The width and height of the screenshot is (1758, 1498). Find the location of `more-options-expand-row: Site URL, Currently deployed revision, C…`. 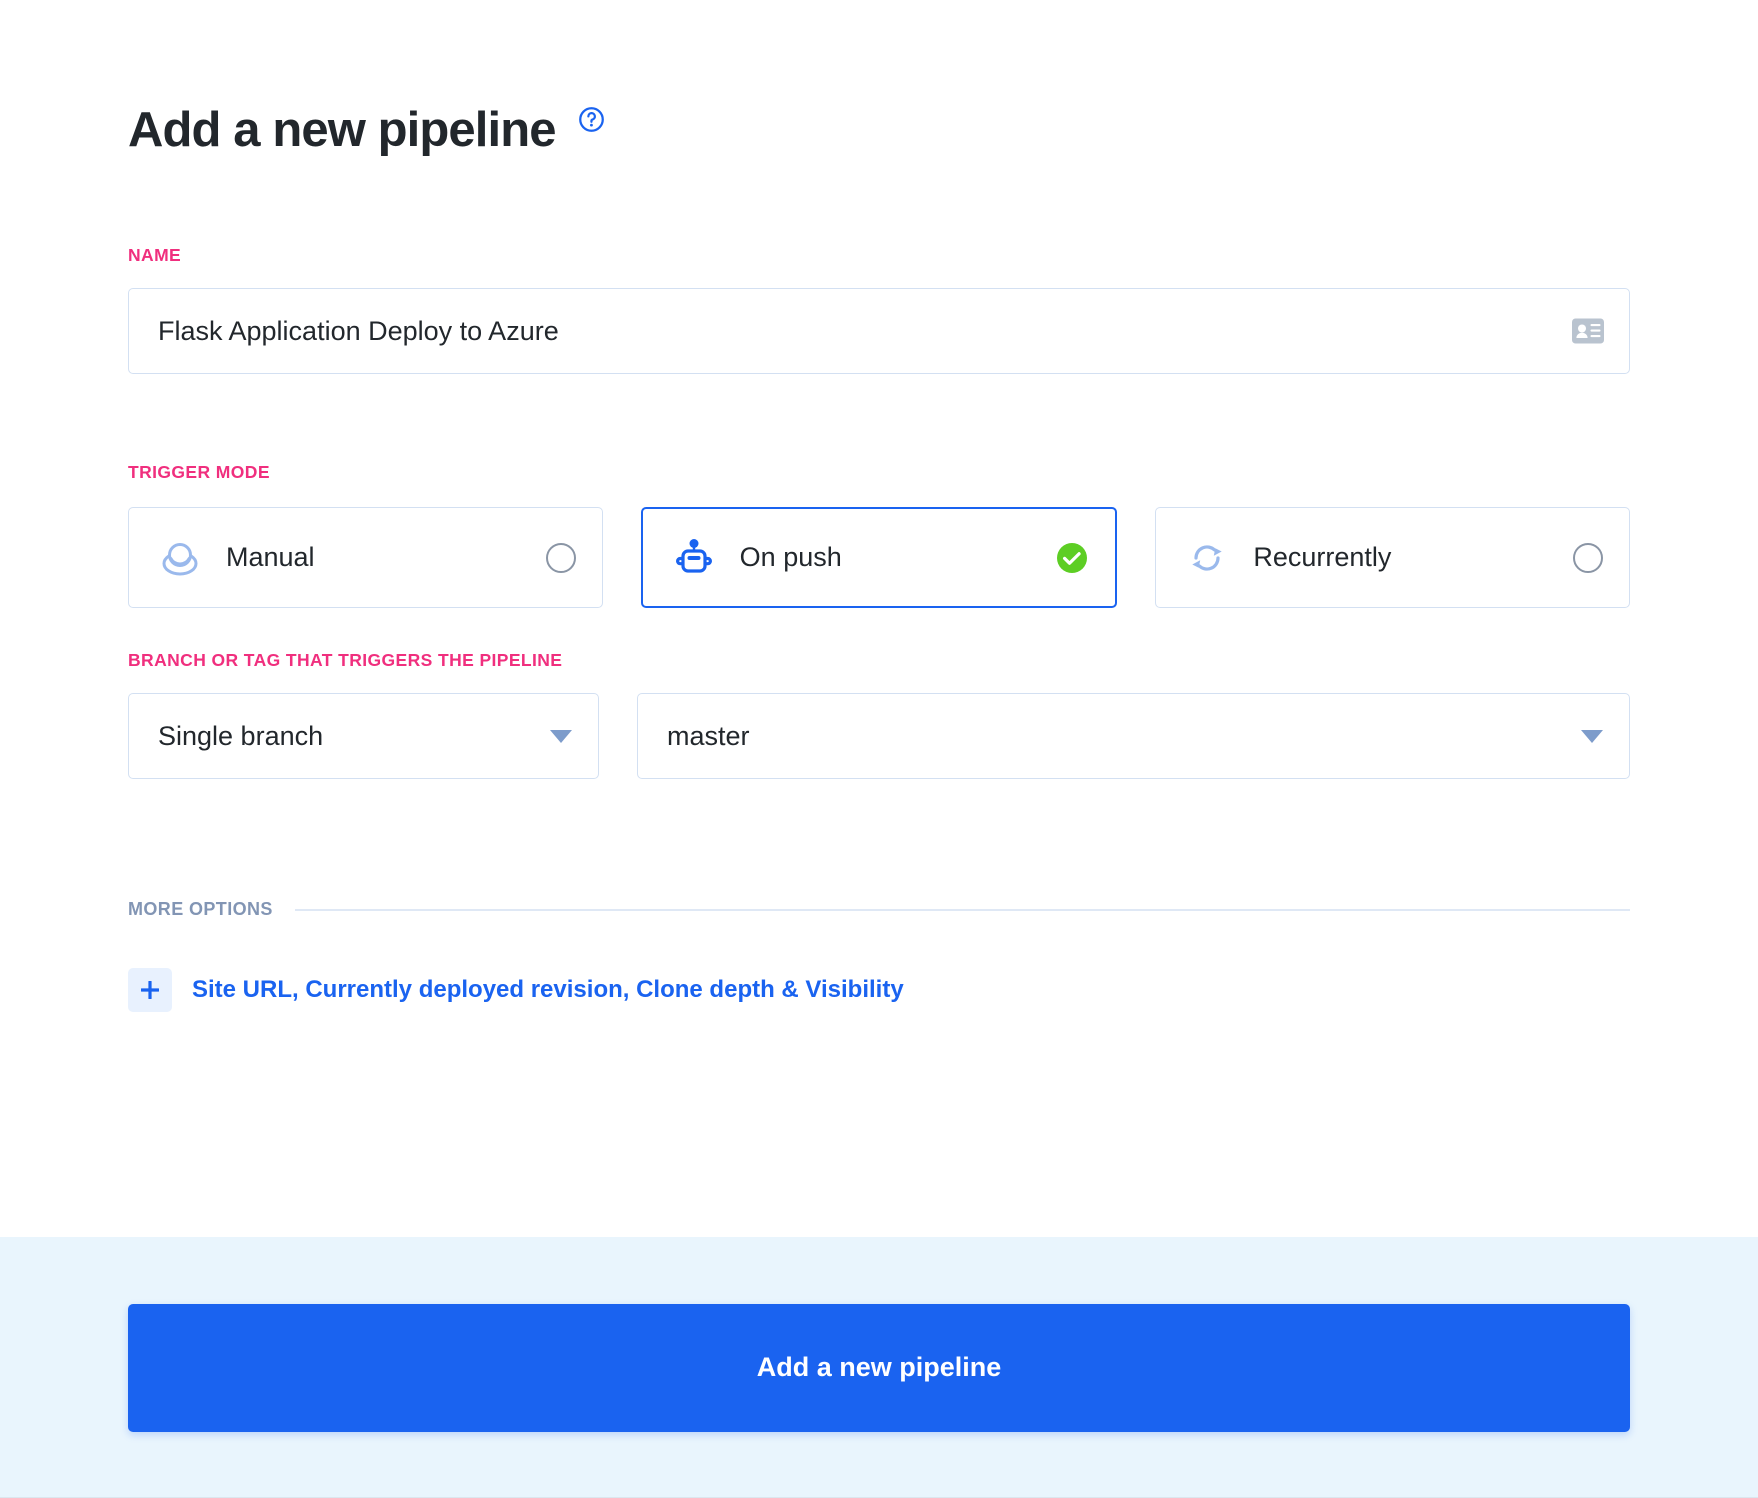

more-options-expand-row: Site URL, Currently deployed revision, C… is located at coordinates (516, 990).